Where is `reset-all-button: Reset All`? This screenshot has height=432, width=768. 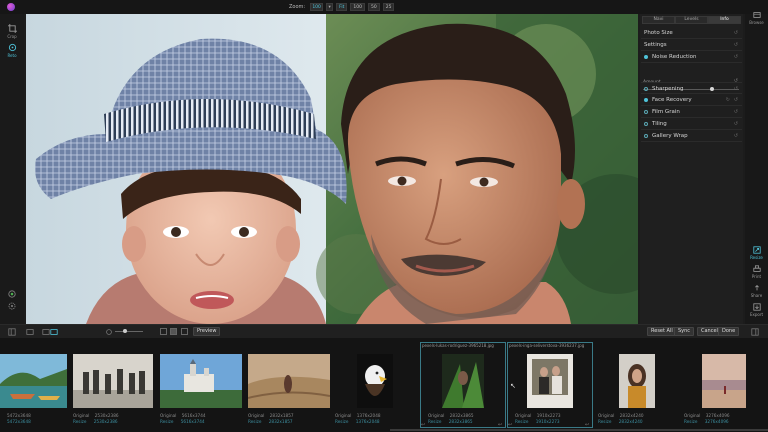
reset-all-button: Reset All is located at coordinates (662, 331).